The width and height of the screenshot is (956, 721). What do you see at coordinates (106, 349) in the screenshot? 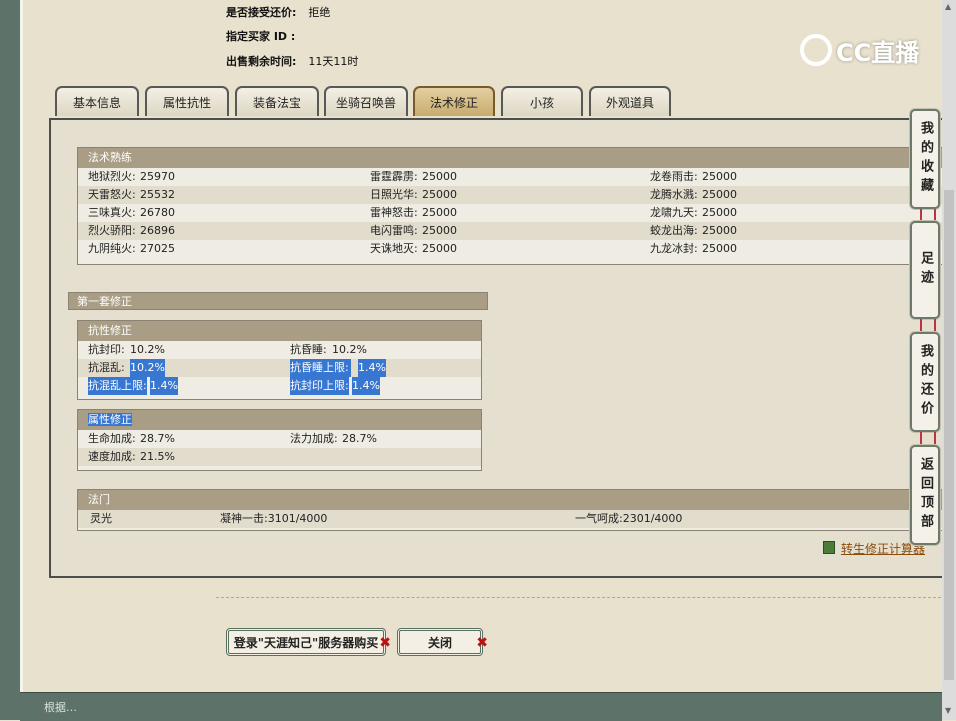
I see `resist-label: 抗封印:` at bounding box center [106, 349].